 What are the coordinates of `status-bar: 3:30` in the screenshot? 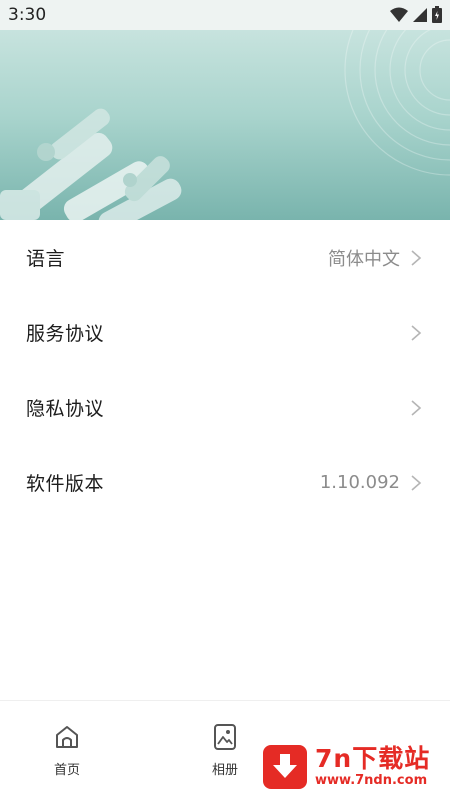 It's located at (225, 15).